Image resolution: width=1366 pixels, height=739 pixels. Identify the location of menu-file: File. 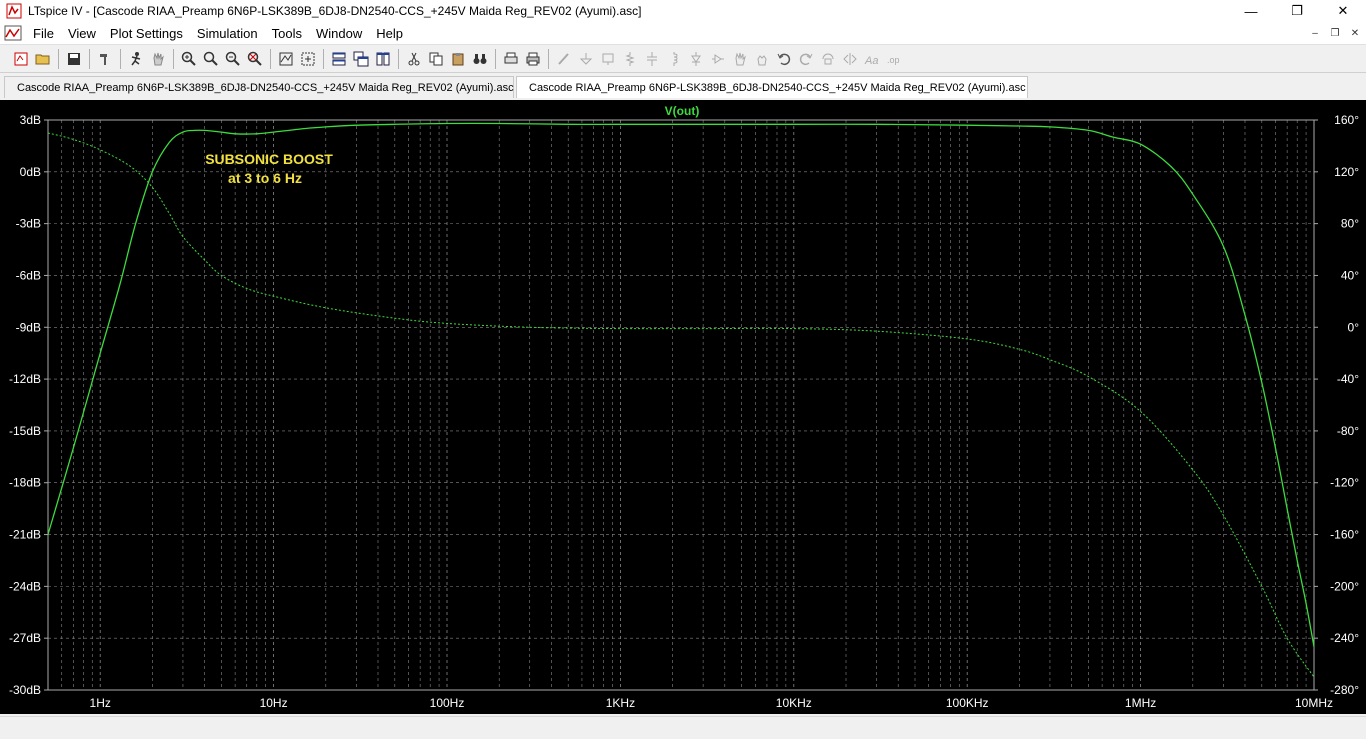
(43, 33).